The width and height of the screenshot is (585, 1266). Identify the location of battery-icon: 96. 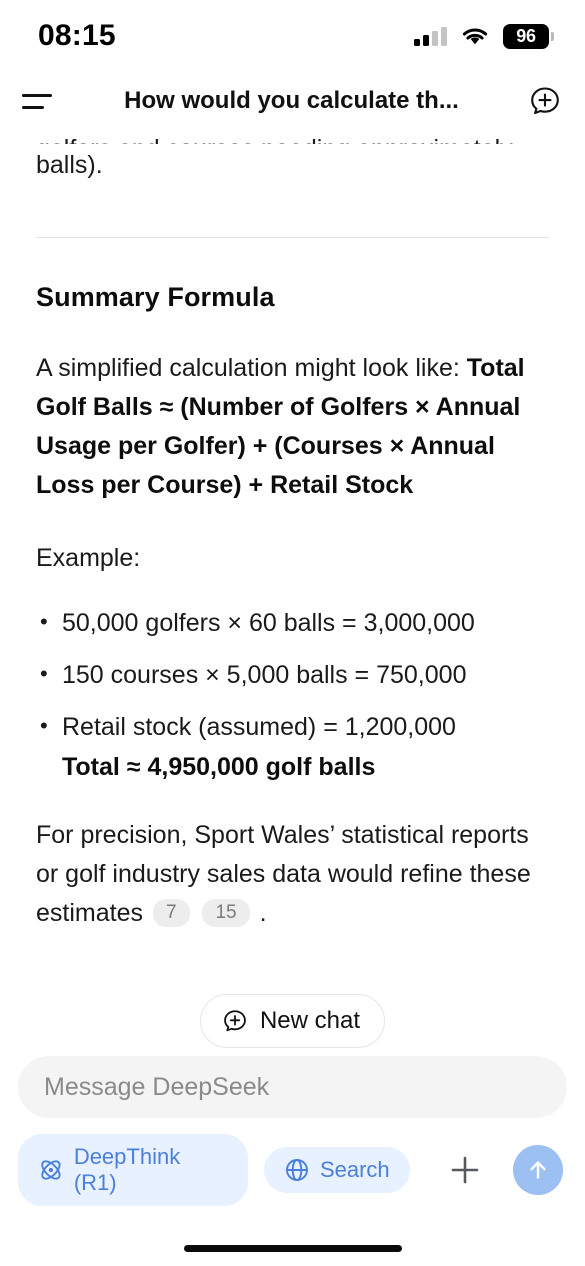
(528, 36).